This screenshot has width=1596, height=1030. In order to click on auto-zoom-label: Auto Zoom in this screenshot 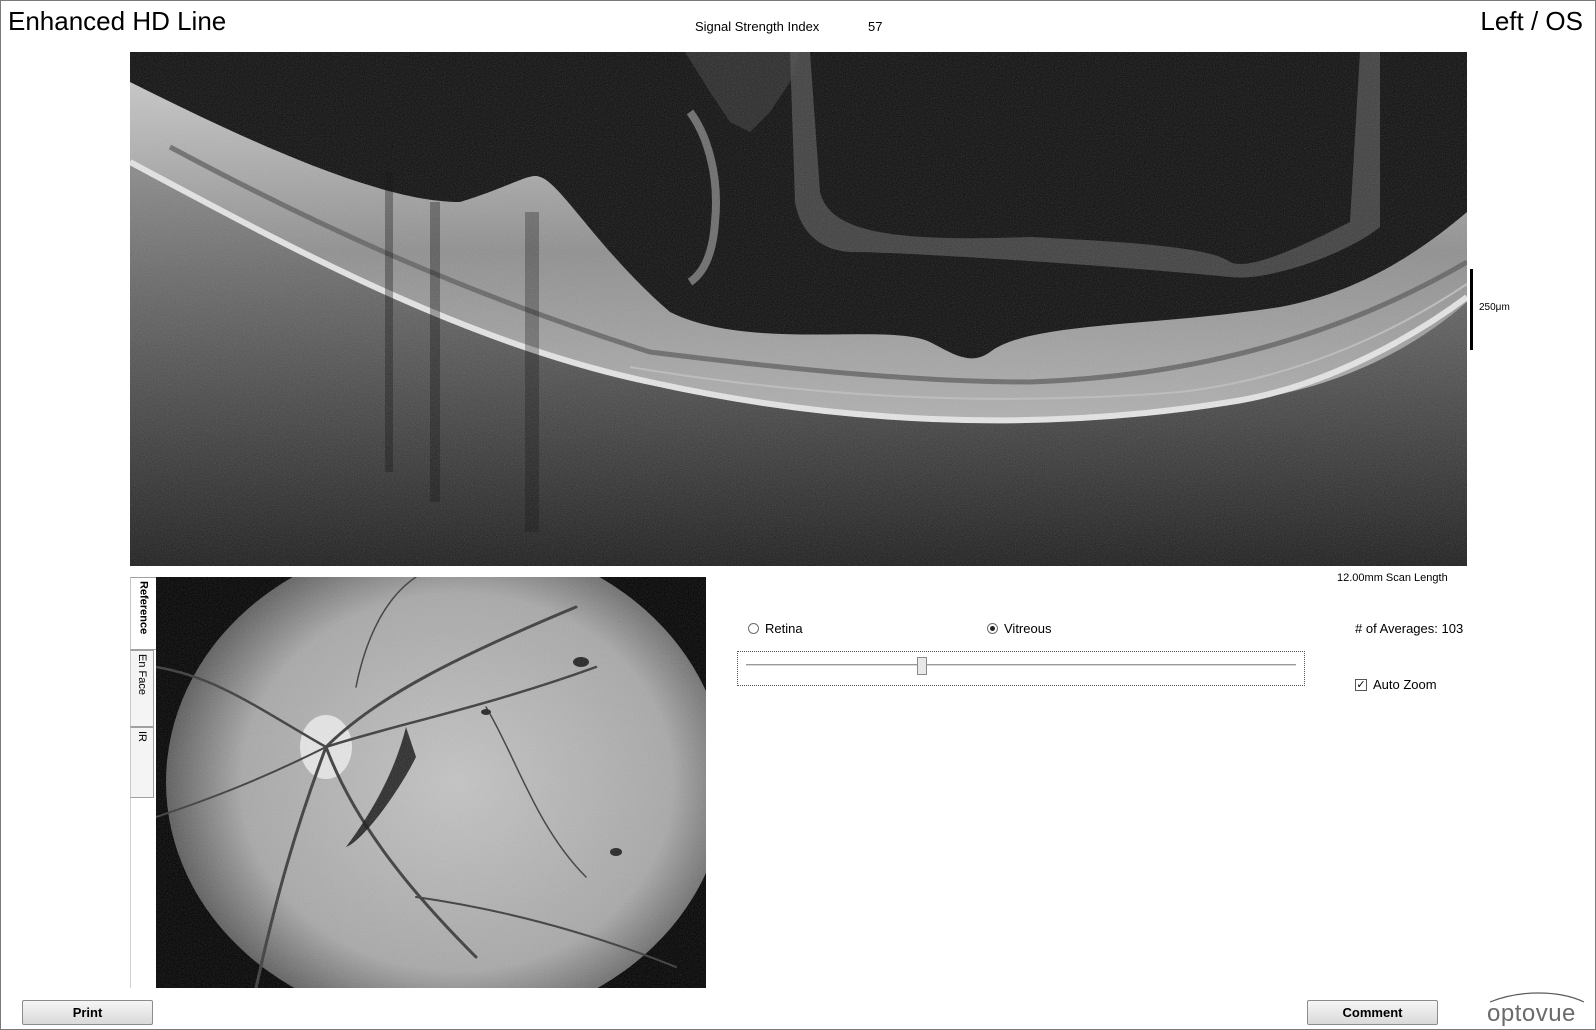, I will do `click(1405, 684)`.